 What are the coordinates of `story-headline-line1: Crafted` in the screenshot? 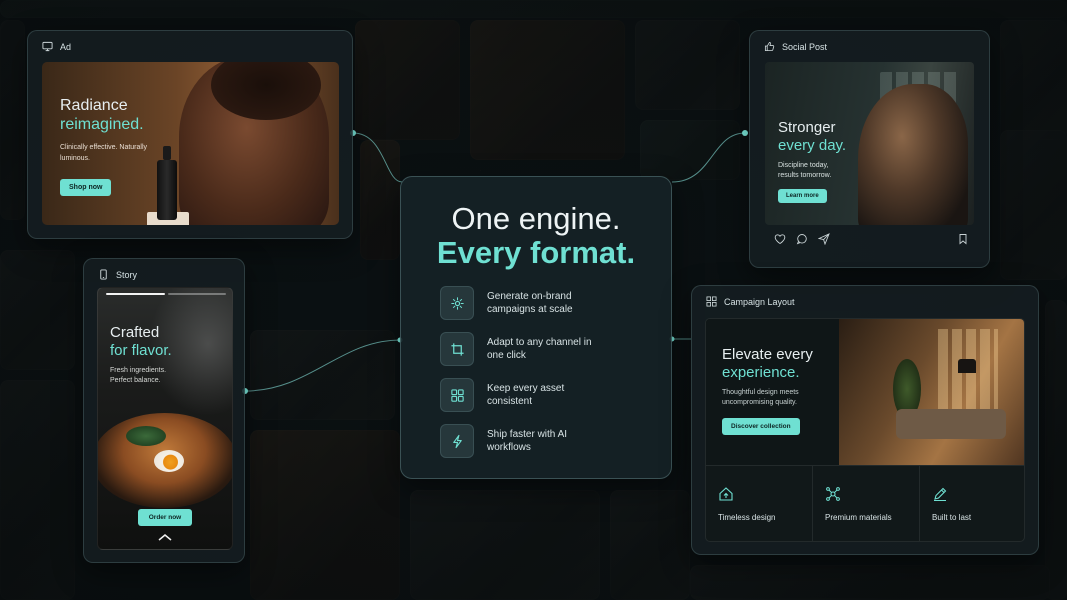 It's located at (135, 332).